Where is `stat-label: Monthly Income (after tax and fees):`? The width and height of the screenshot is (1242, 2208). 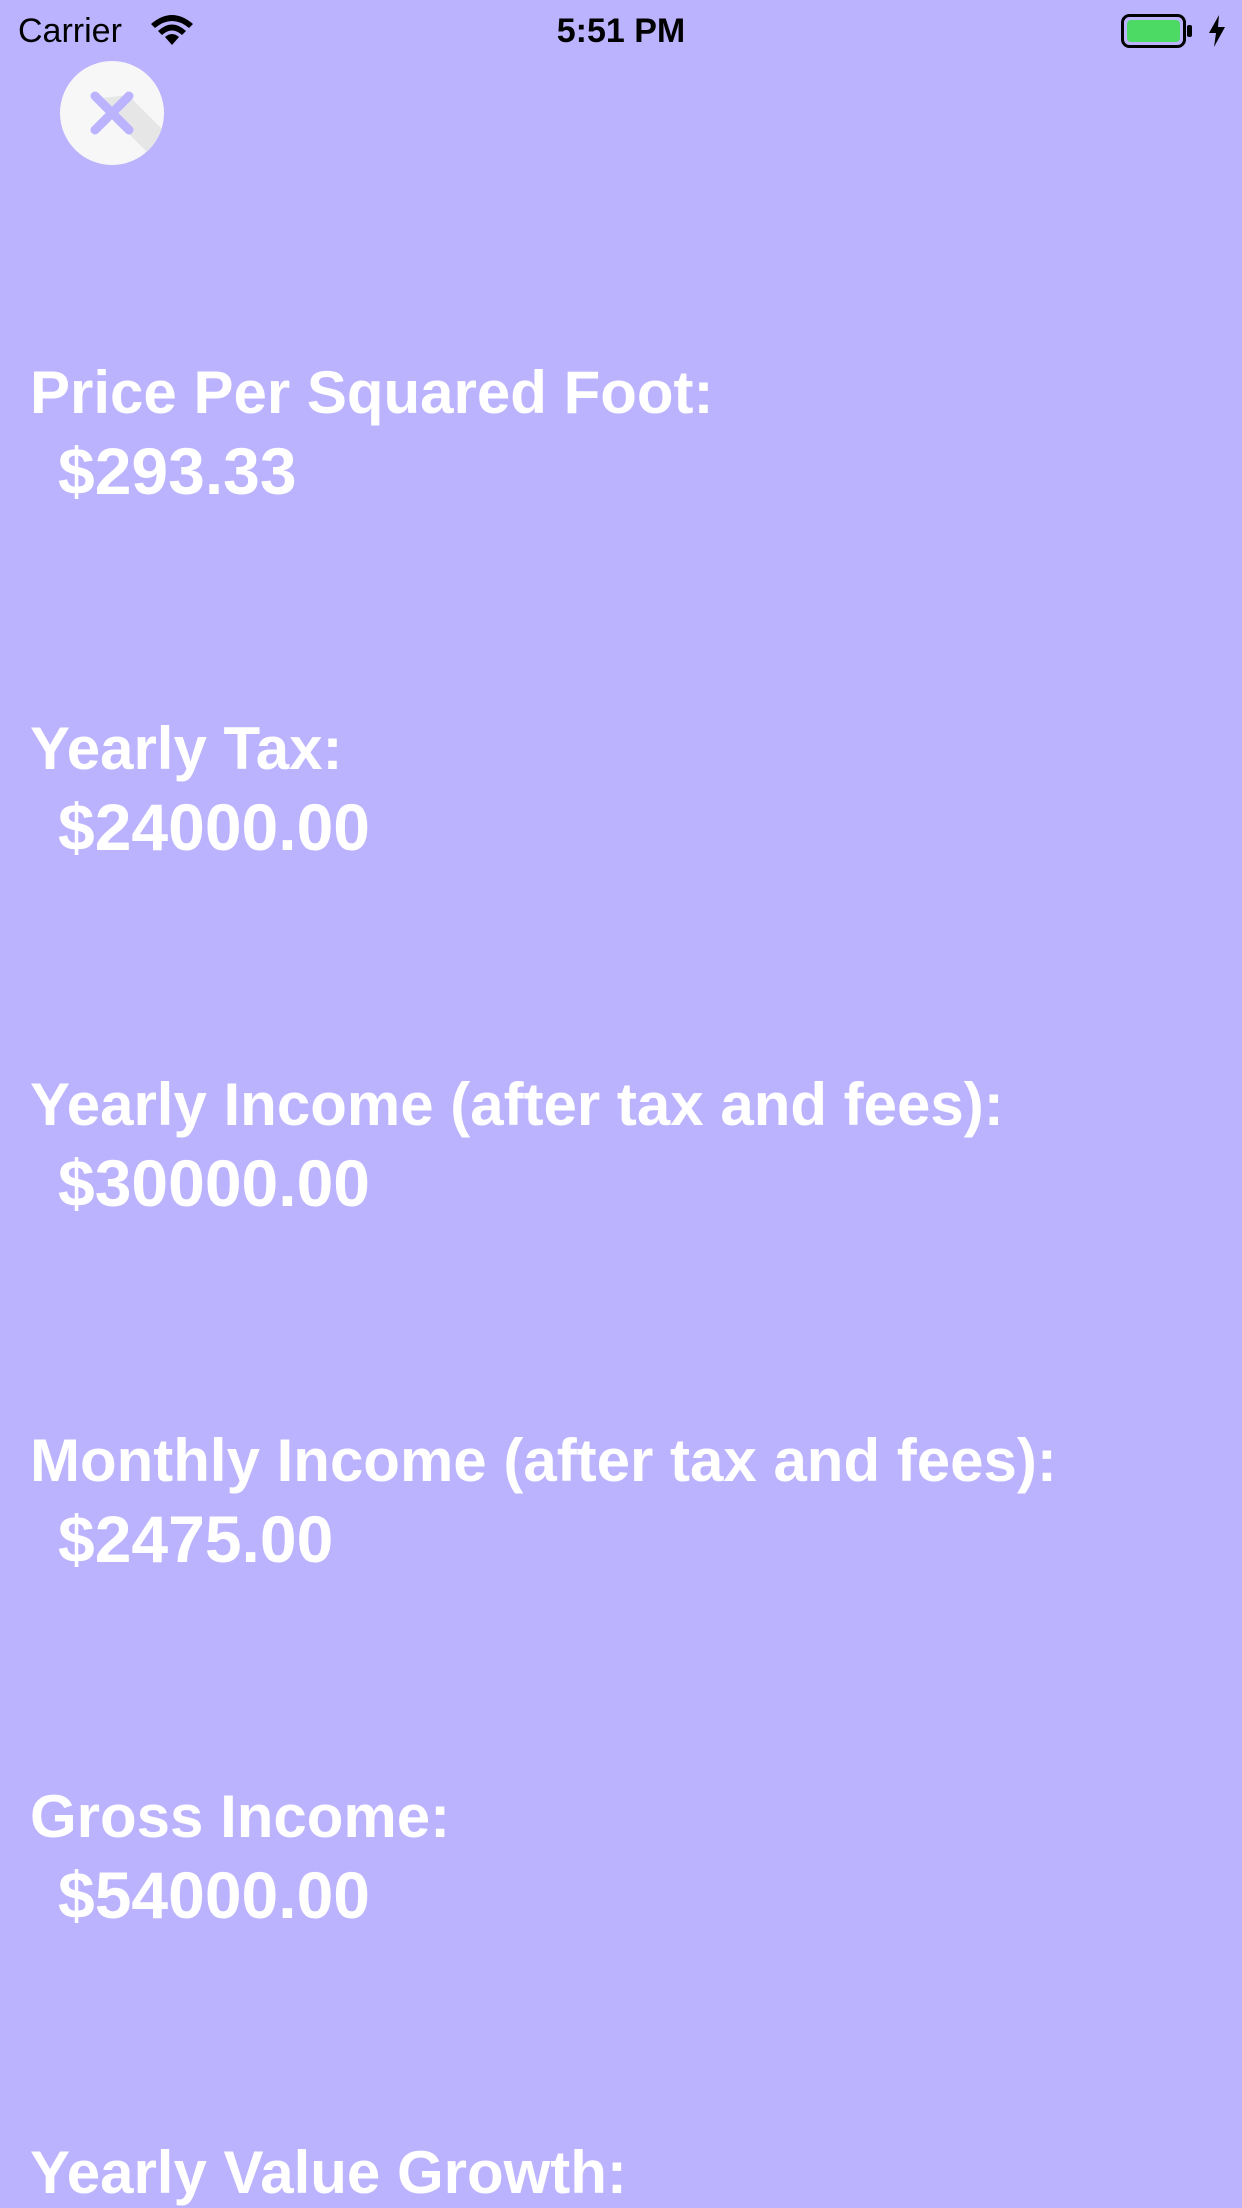
stat-label: Monthly Income (after tax and fees): is located at coordinates (543, 1460).